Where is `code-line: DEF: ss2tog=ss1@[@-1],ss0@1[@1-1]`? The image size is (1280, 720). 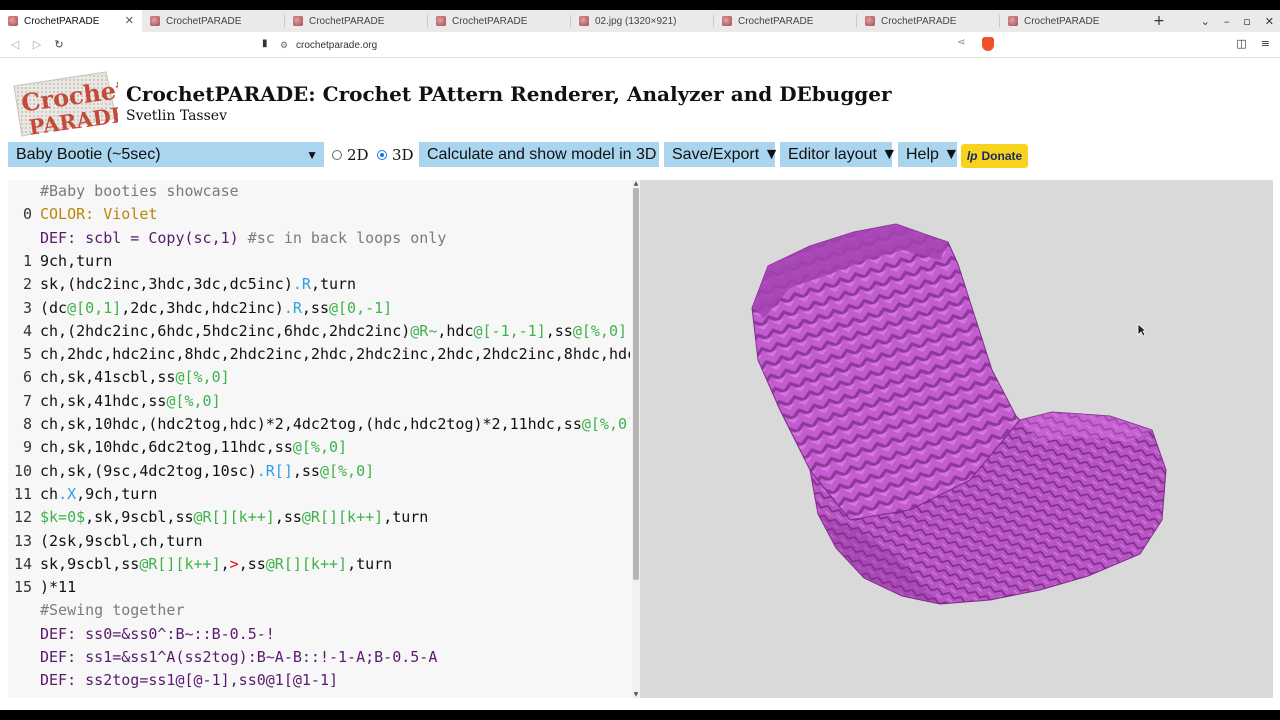 code-line: DEF: ss2tog=ss1@[@-1],ss0@1[@1-1] is located at coordinates (319, 680).